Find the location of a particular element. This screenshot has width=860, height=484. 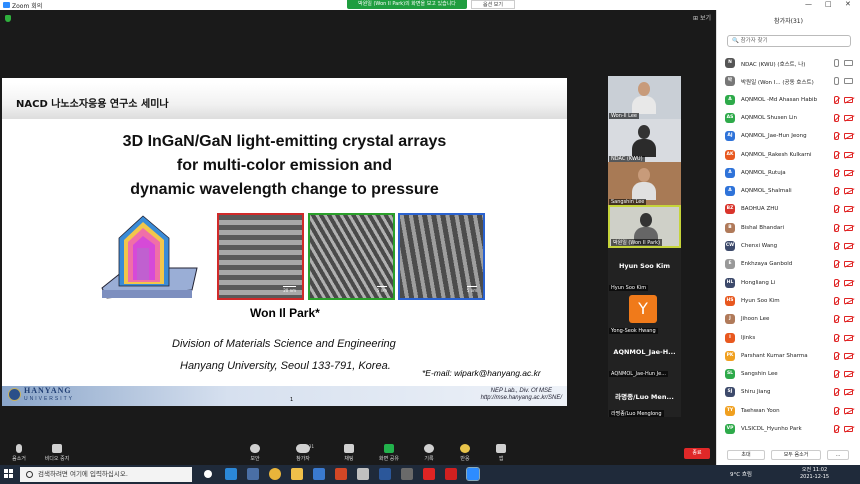

maximize-button: □ is located at coordinates (828, 4).